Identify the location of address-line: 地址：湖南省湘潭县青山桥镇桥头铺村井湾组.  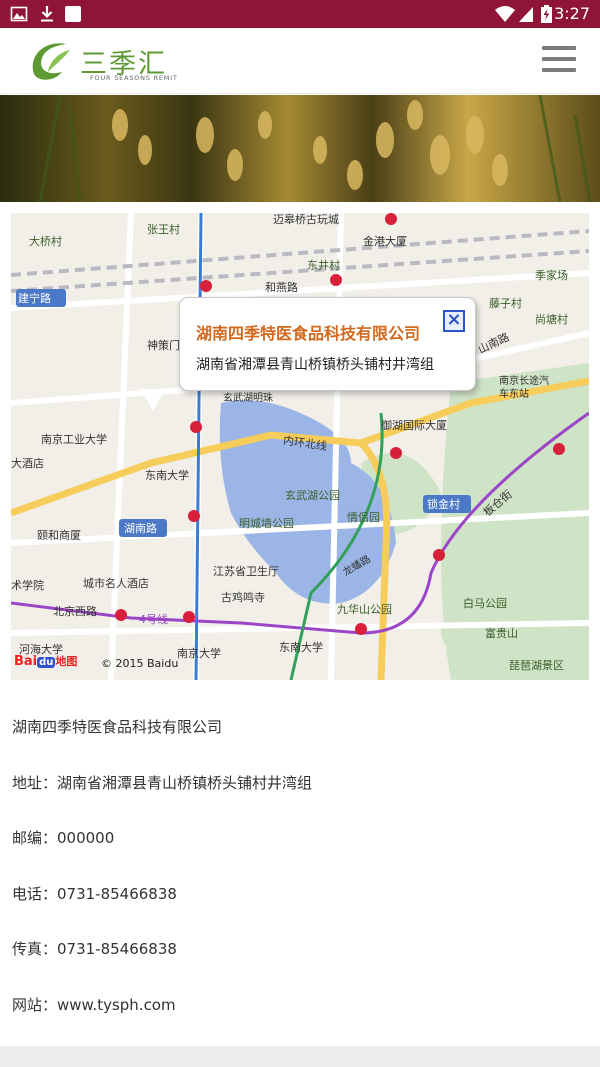
(162, 782).